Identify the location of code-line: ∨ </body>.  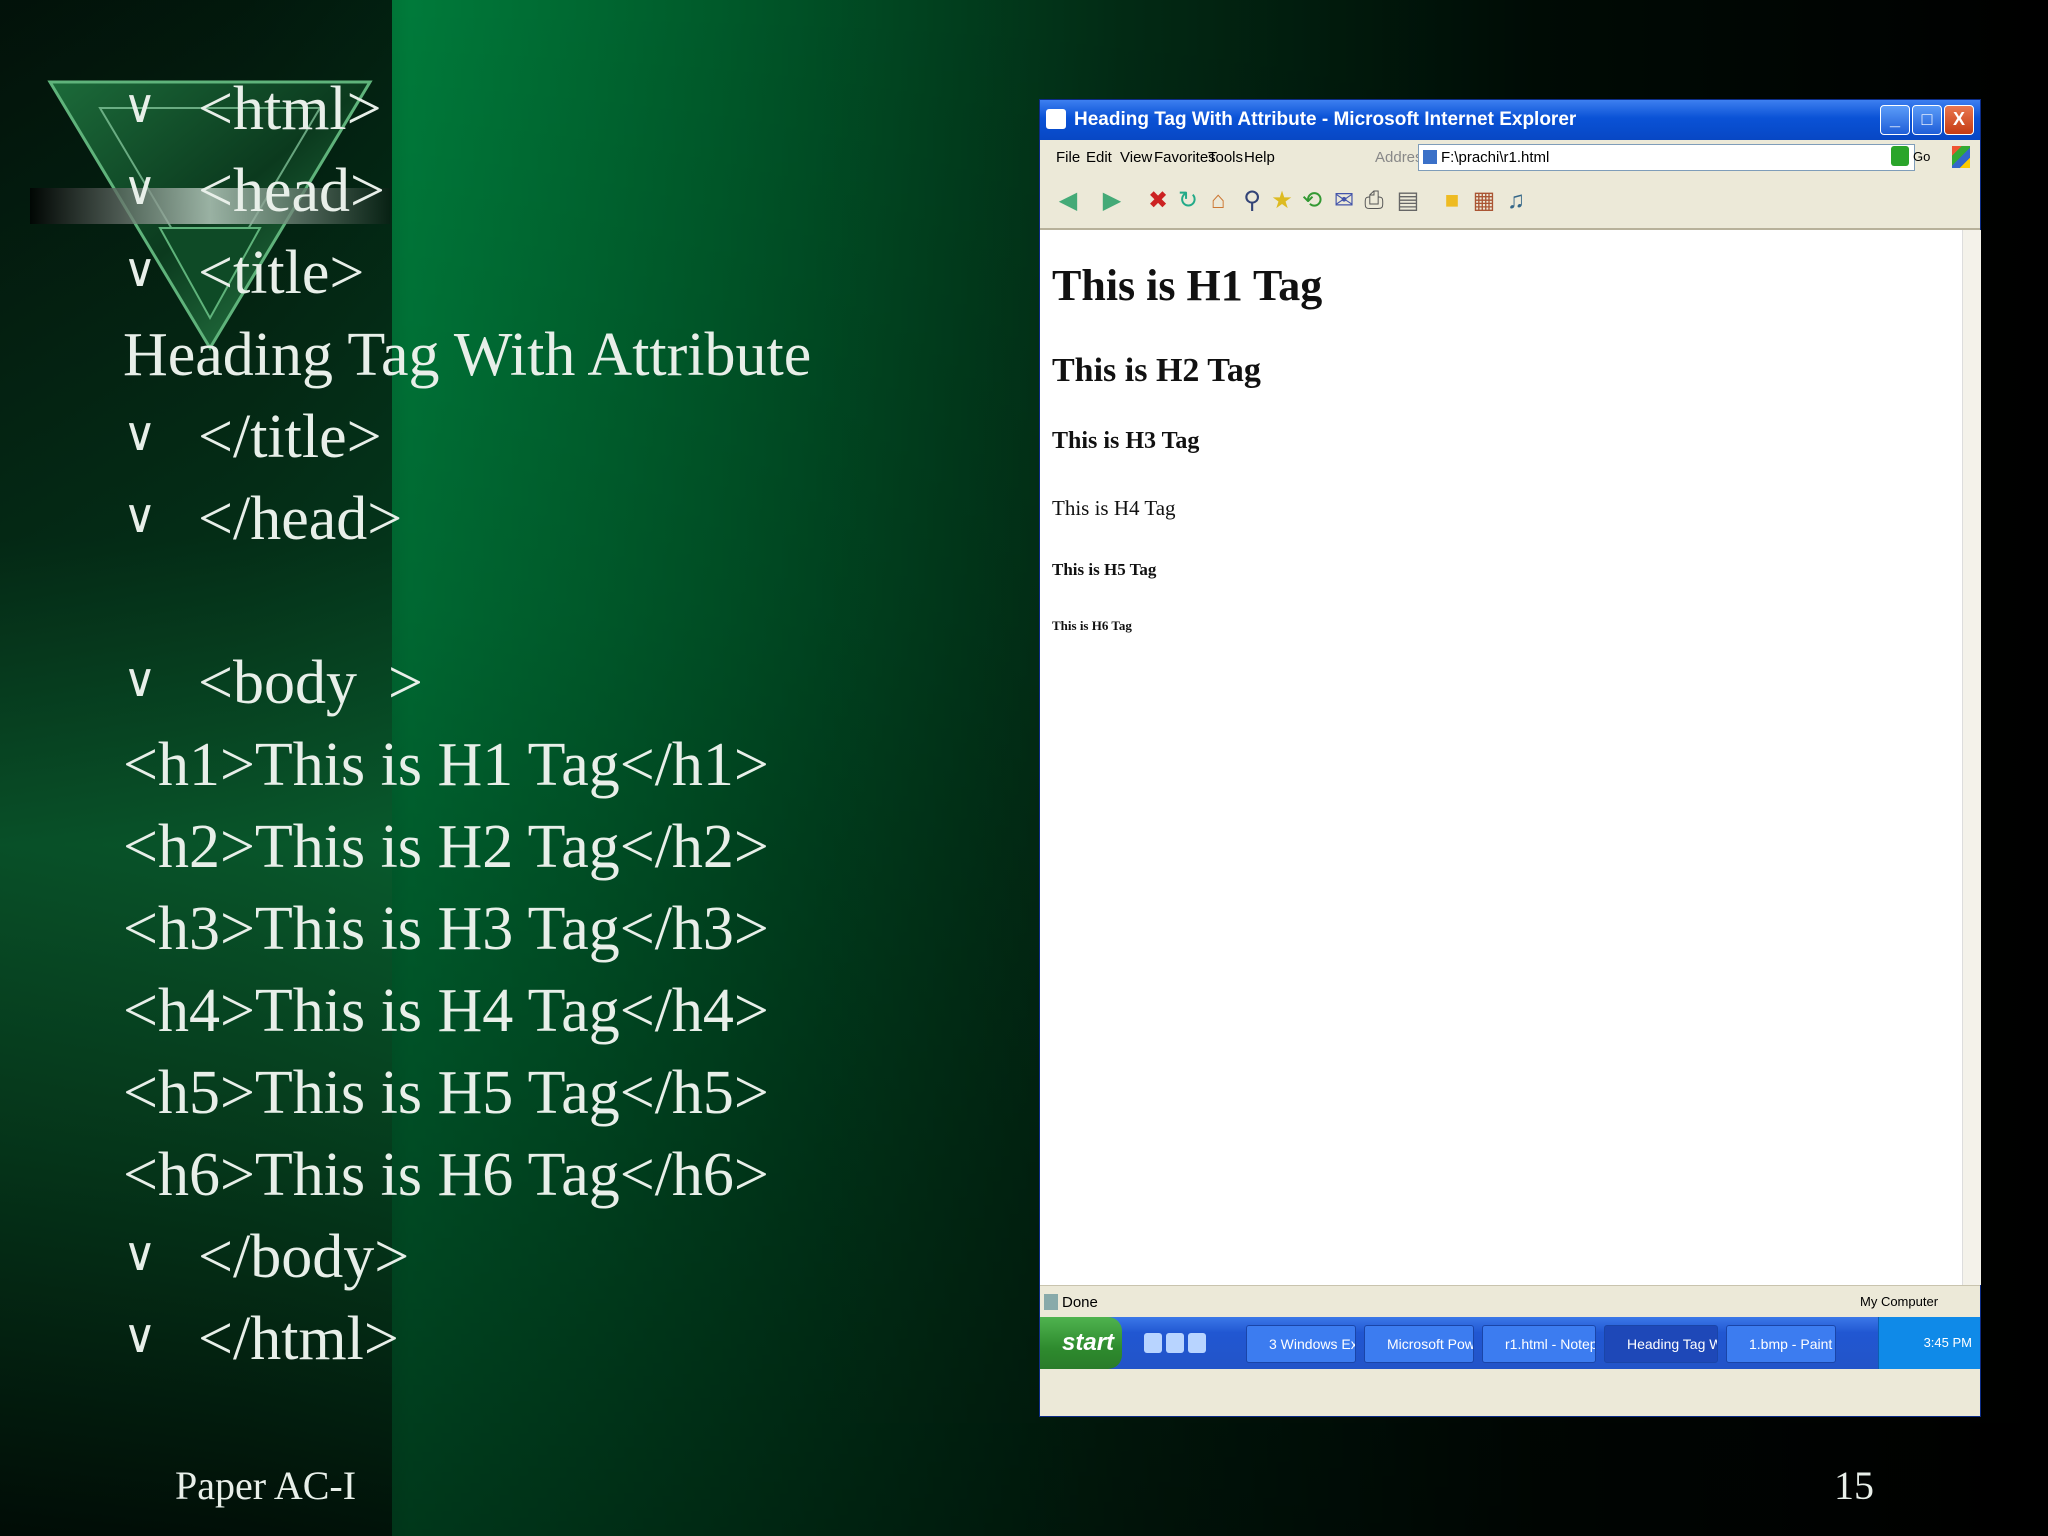
(266, 1257).